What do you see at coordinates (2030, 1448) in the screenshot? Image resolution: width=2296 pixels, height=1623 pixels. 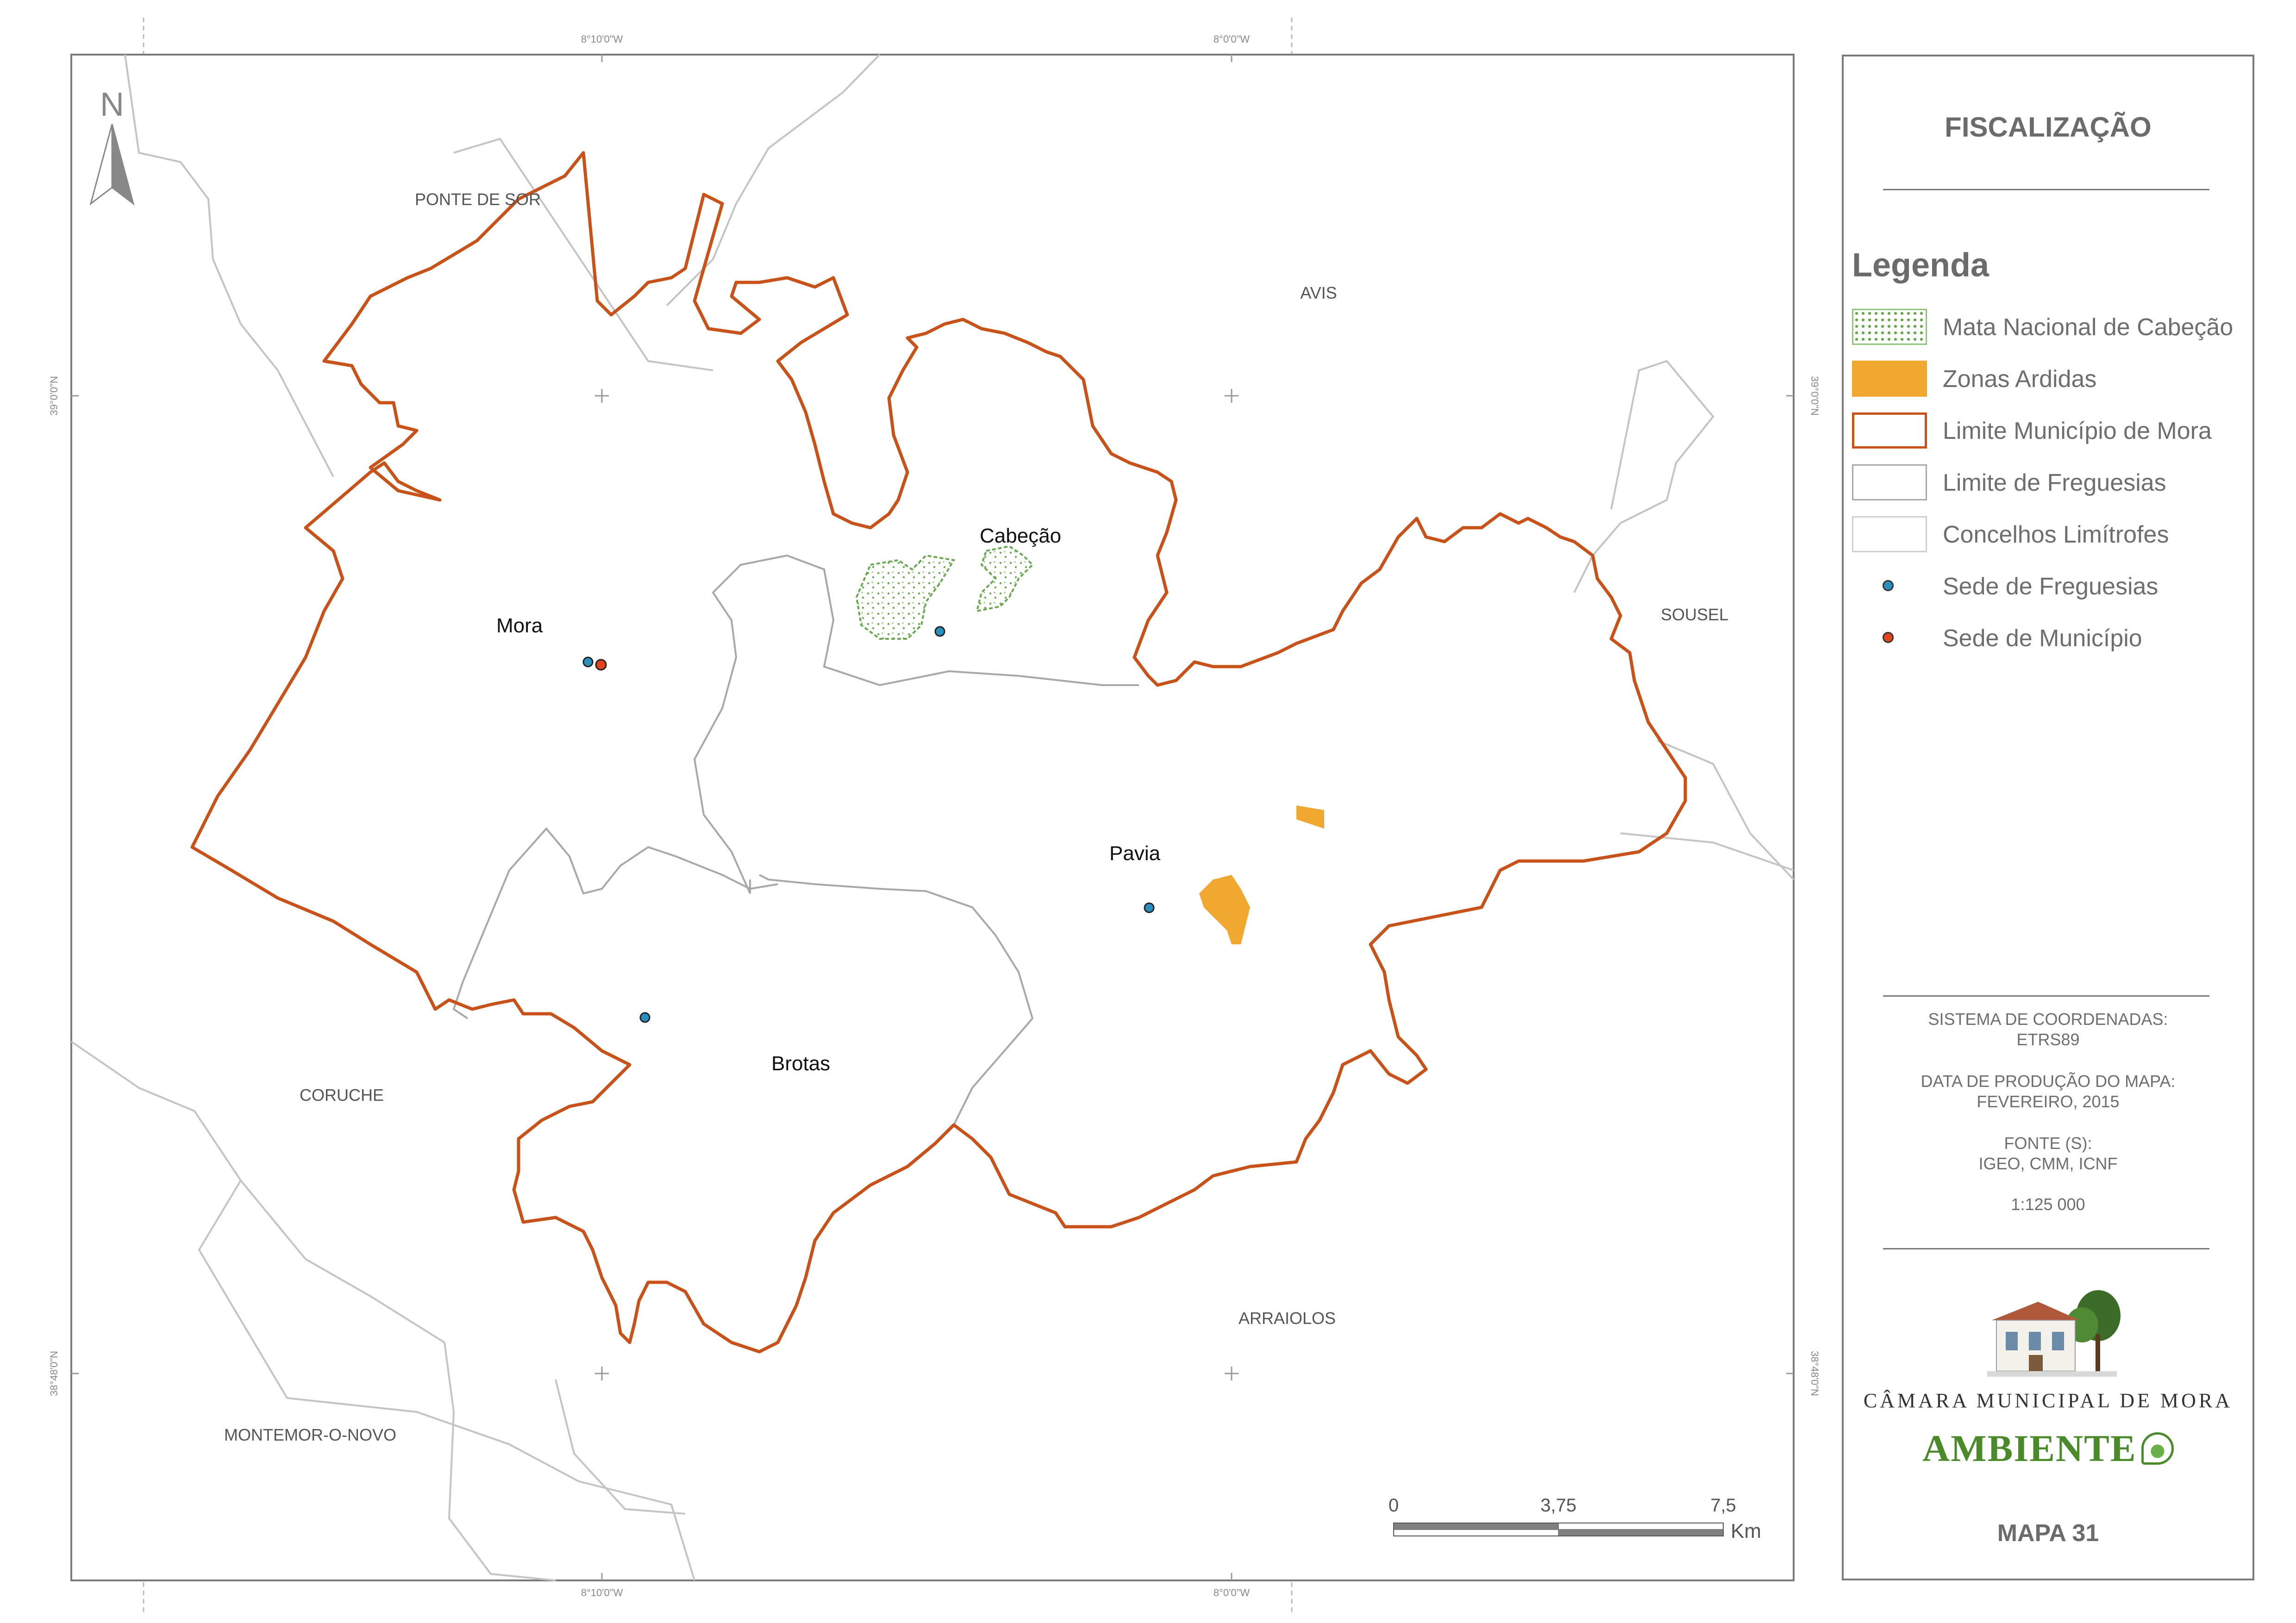 I see `ambiente-wordmark: AMBIENTE` at bounding box center [2030, 1448].